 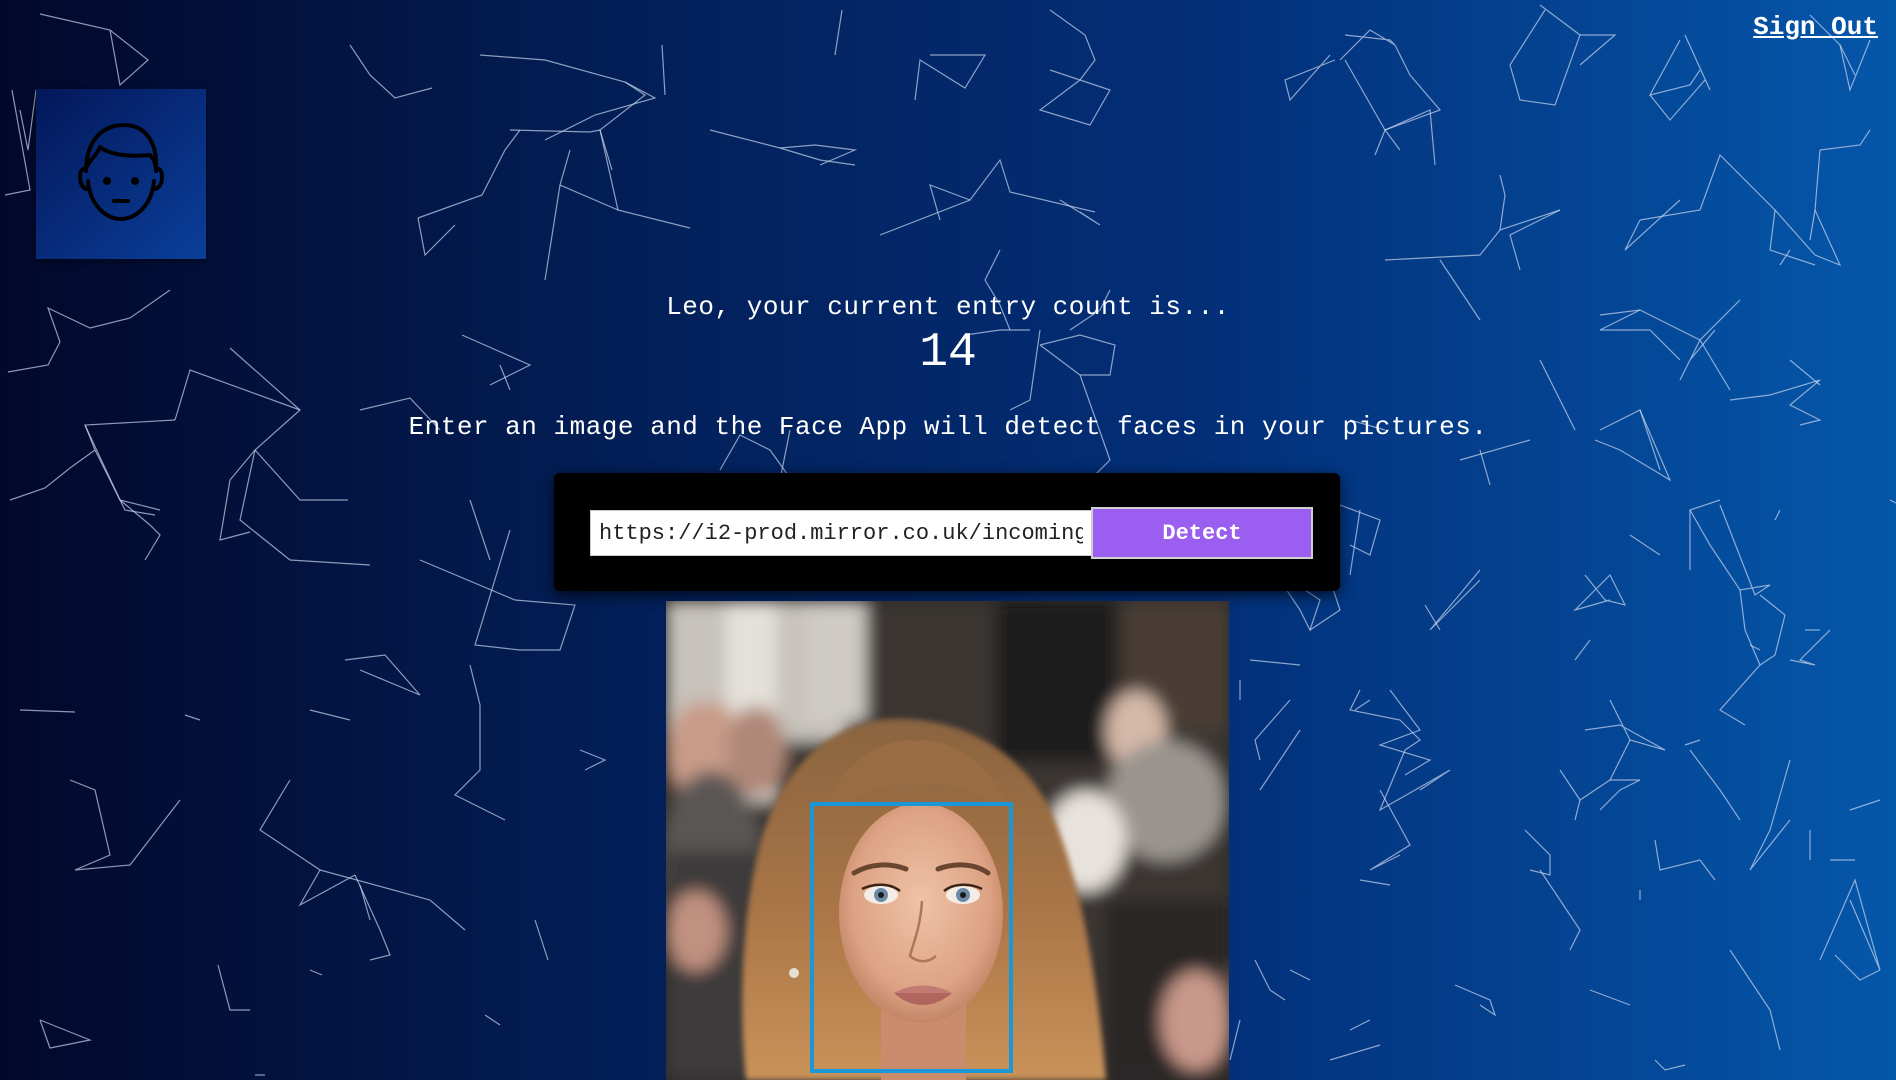 I want to click on entry-count-value: 14, so click(x=948, y=353).